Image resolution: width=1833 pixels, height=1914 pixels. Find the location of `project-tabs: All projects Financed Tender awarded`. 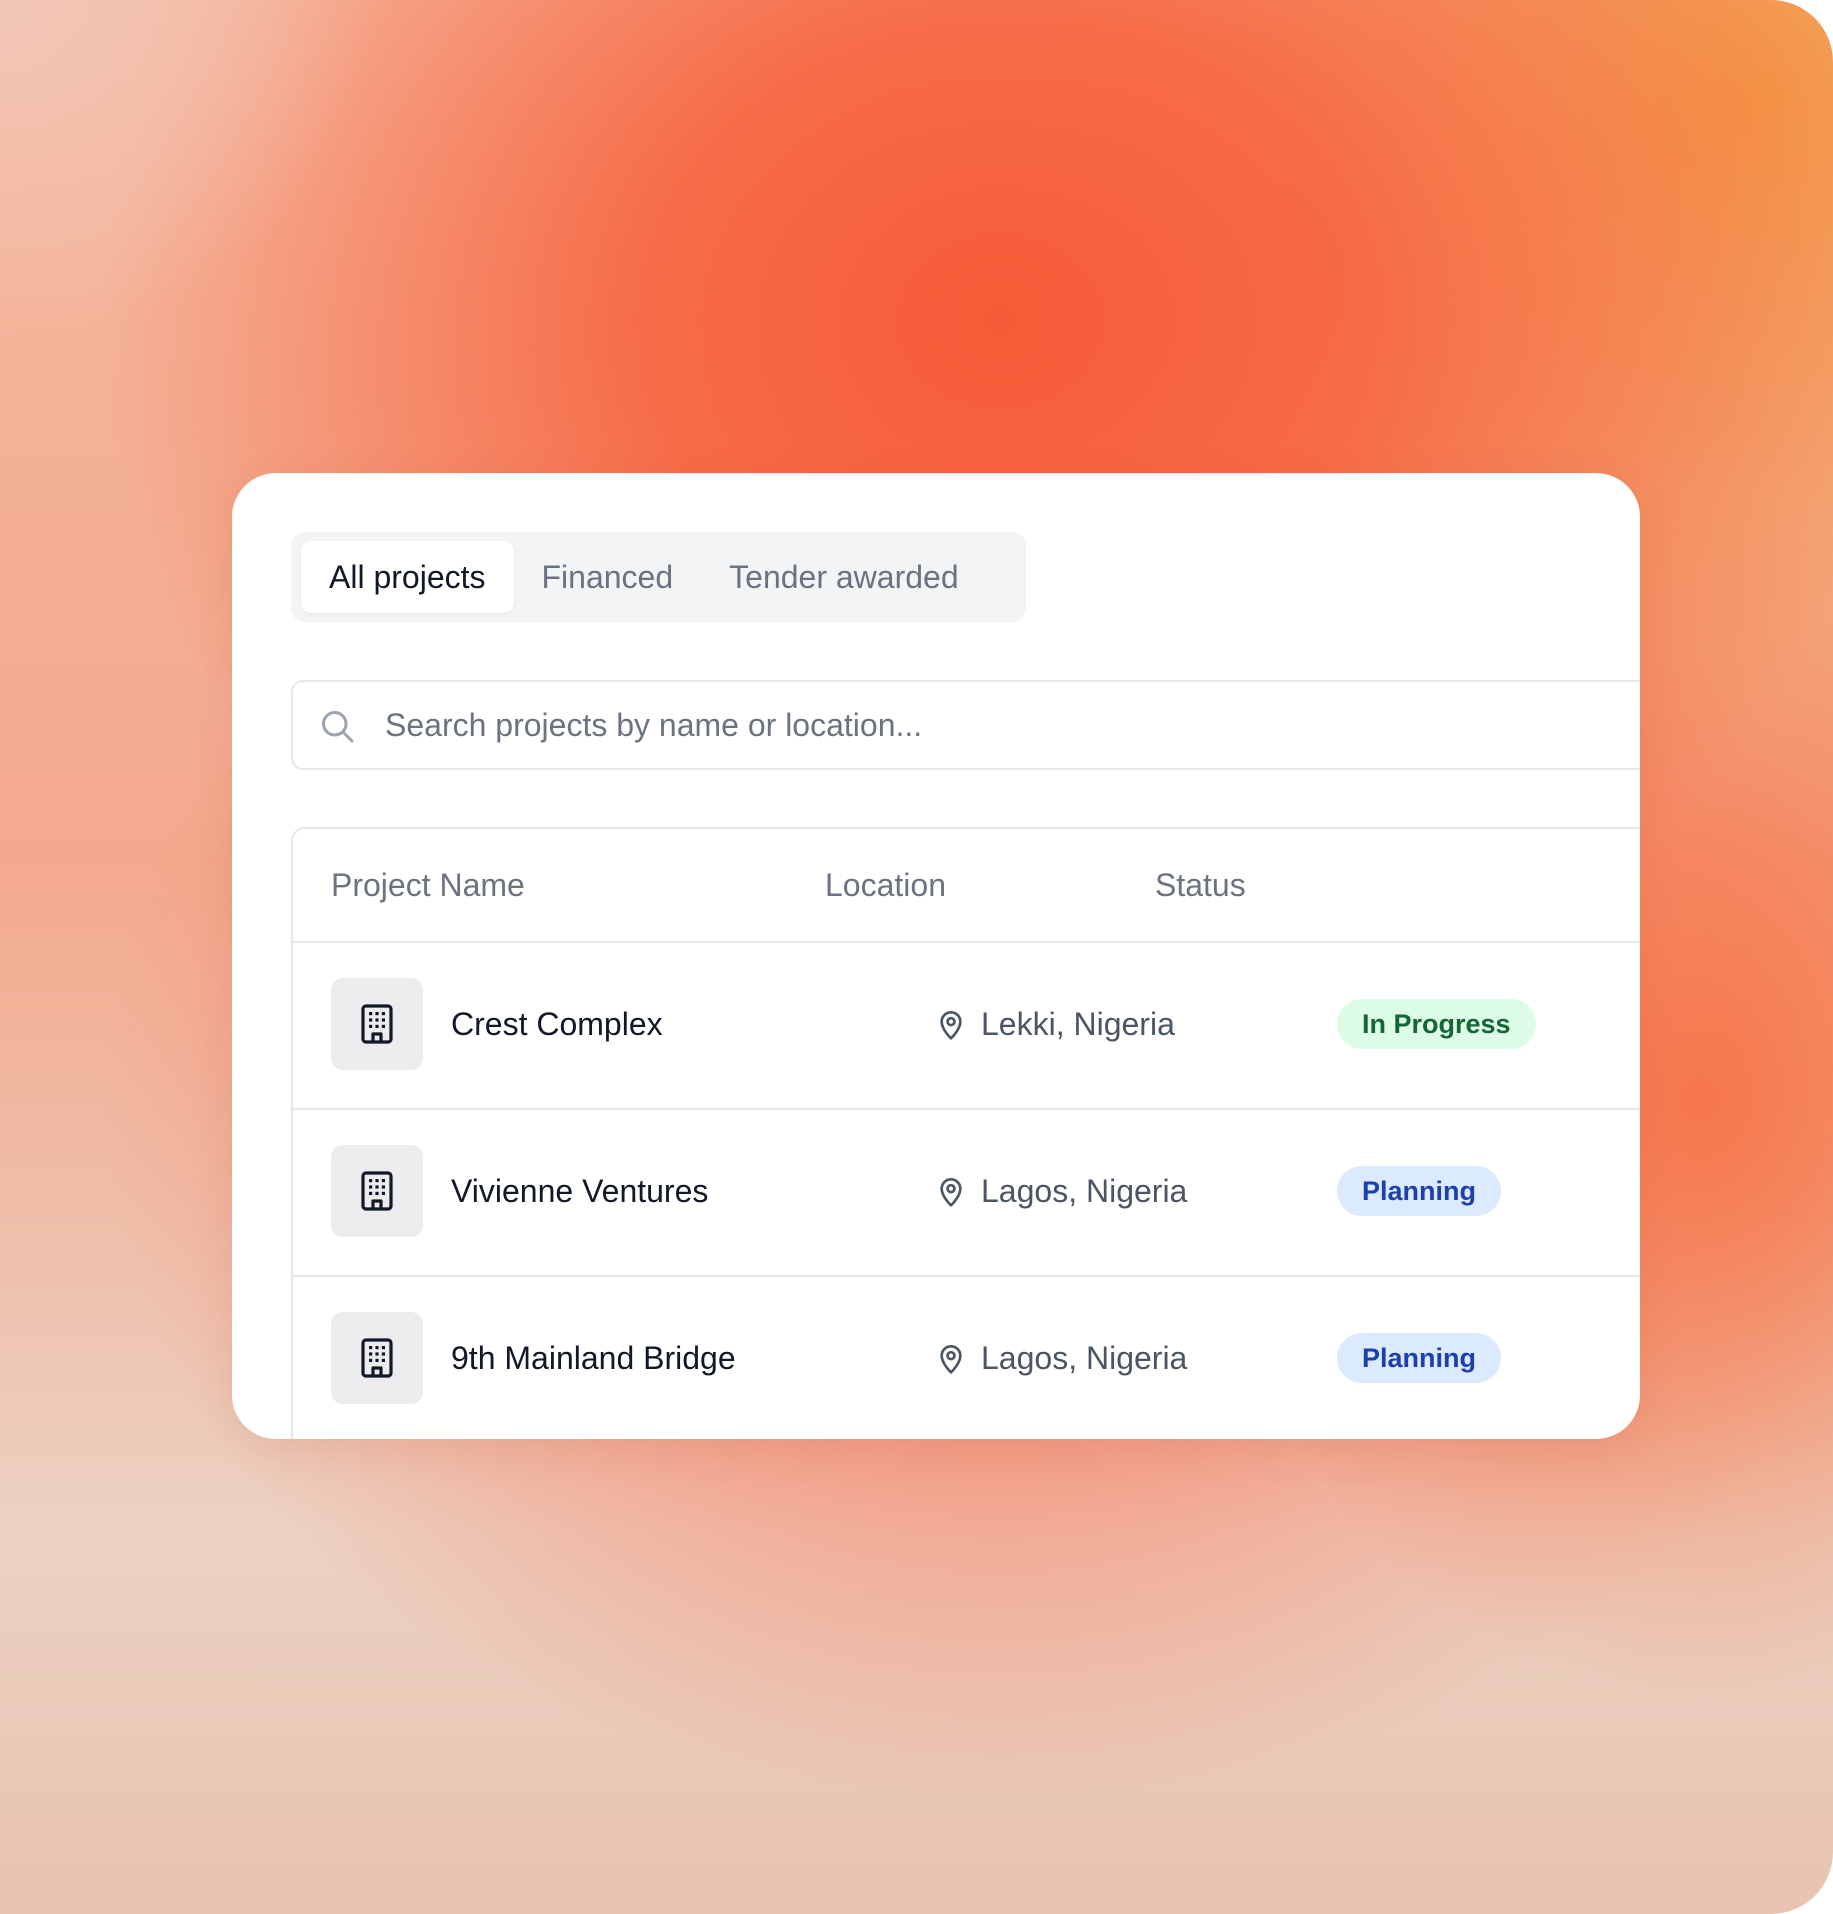

project-tabs: All projects Financed Tender awarded is located at coordinates (658, 577).